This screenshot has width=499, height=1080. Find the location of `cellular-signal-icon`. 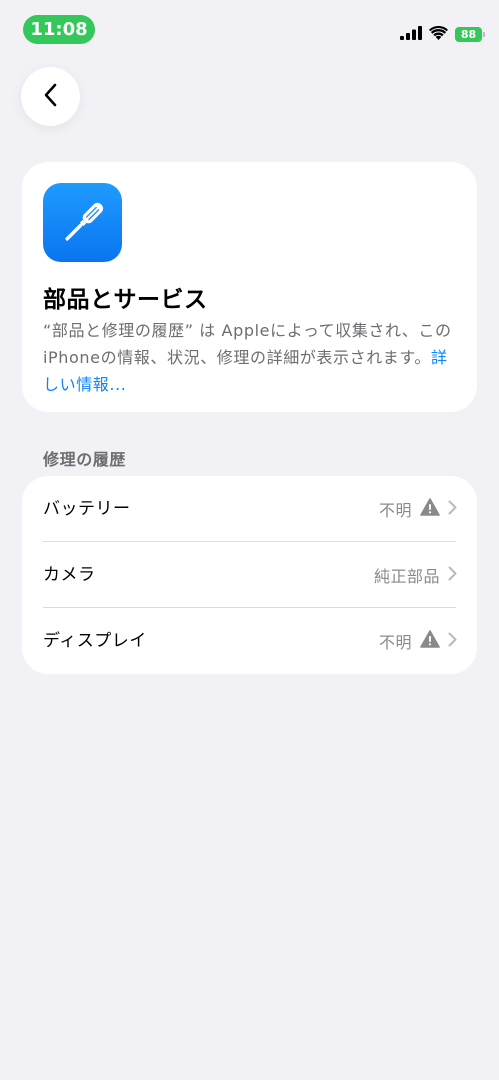

cellular-signal-icon is located at coordinates (411, 34).